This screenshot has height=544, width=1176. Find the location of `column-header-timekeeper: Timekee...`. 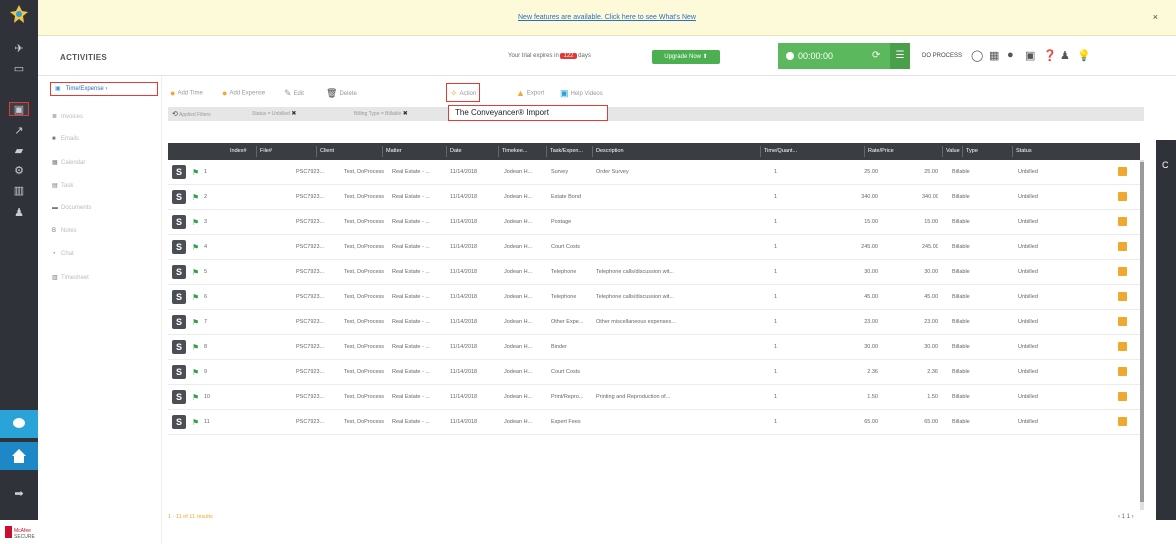

column-header-timekeeper: Timekee... is located at coordinates (514, 151).